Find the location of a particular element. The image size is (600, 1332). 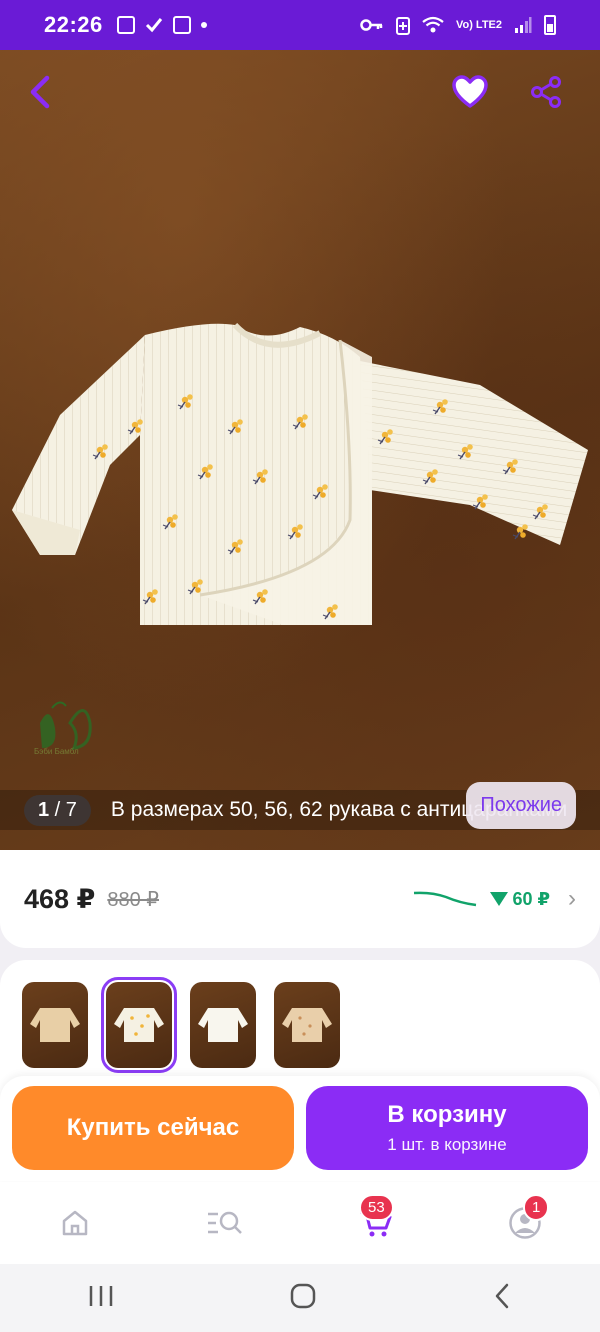

status-notification-icons is located at coordinates (161, 25).